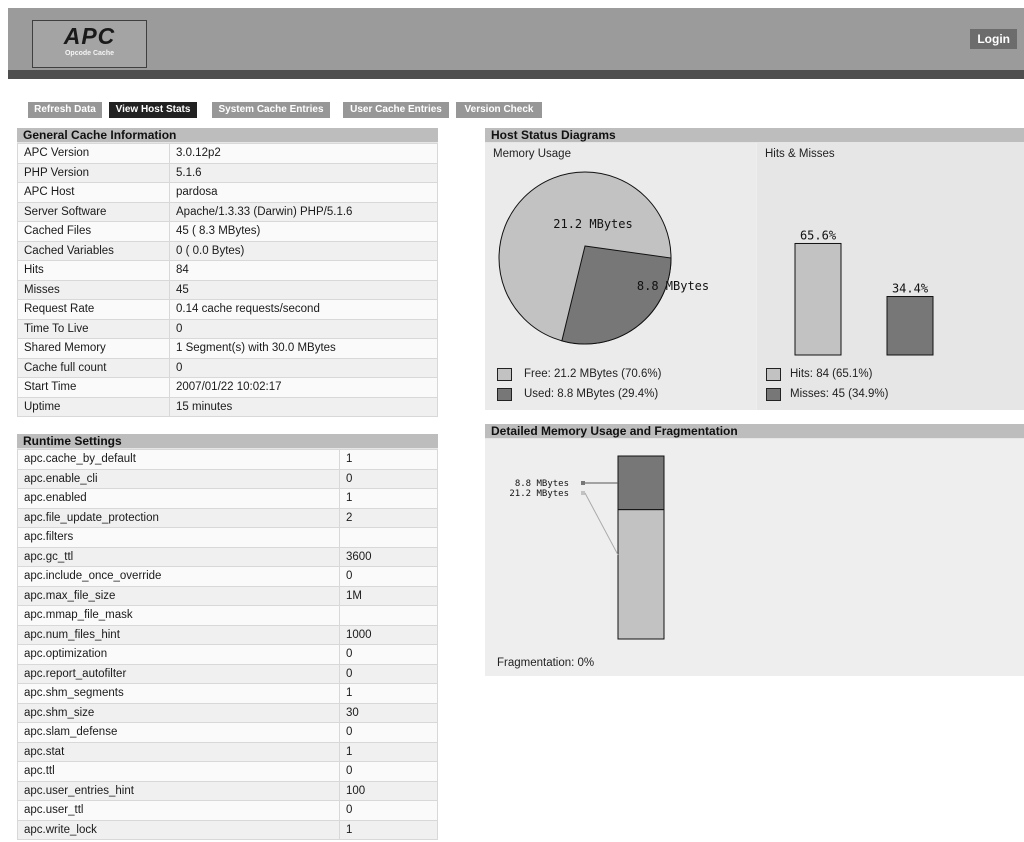 The height and width of the screenshot is (842, 1024). I want to click on row-label: apc.shm_segments, so click(178, 693).